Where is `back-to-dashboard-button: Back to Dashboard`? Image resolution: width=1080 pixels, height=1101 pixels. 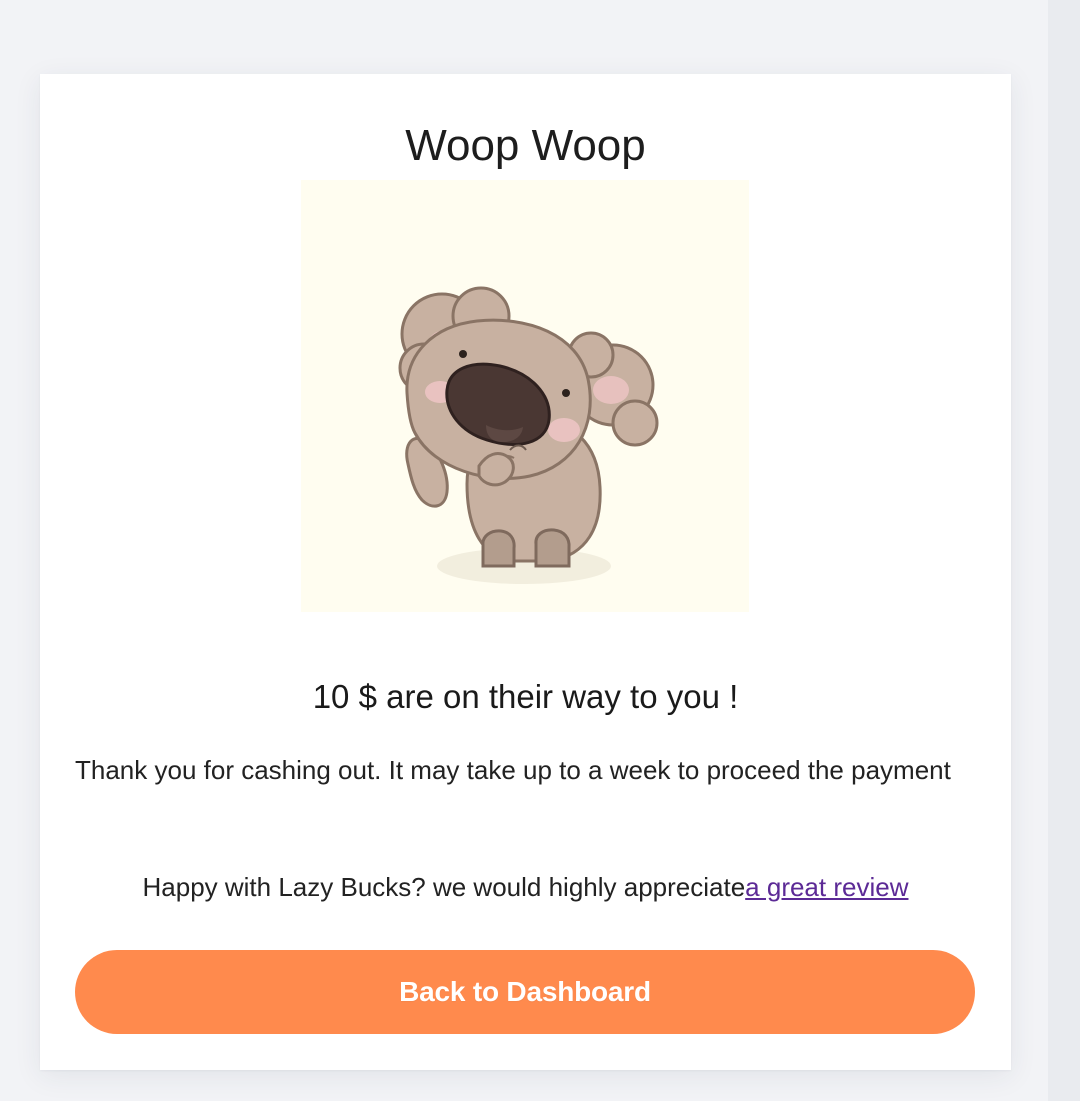 back-to-dashboard-button: Back to Dashboard is located at coordinates (525, 992).